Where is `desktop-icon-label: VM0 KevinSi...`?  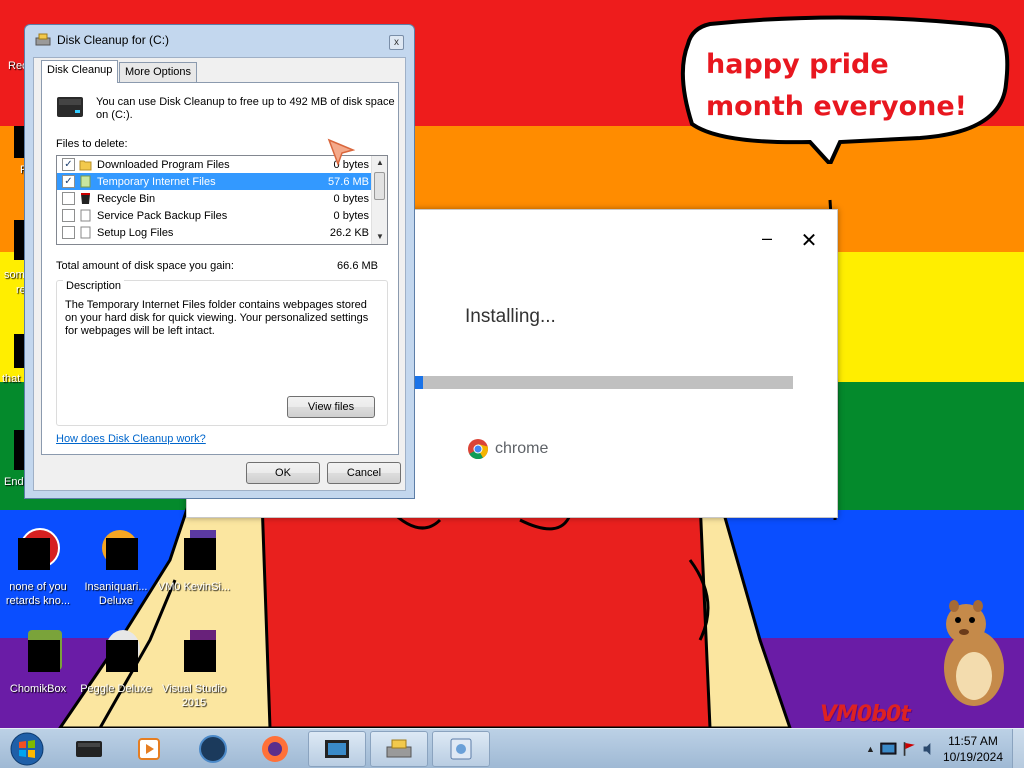 desktop-icon-label: VM0 KevinSi... is located at coordinates (194, 587).